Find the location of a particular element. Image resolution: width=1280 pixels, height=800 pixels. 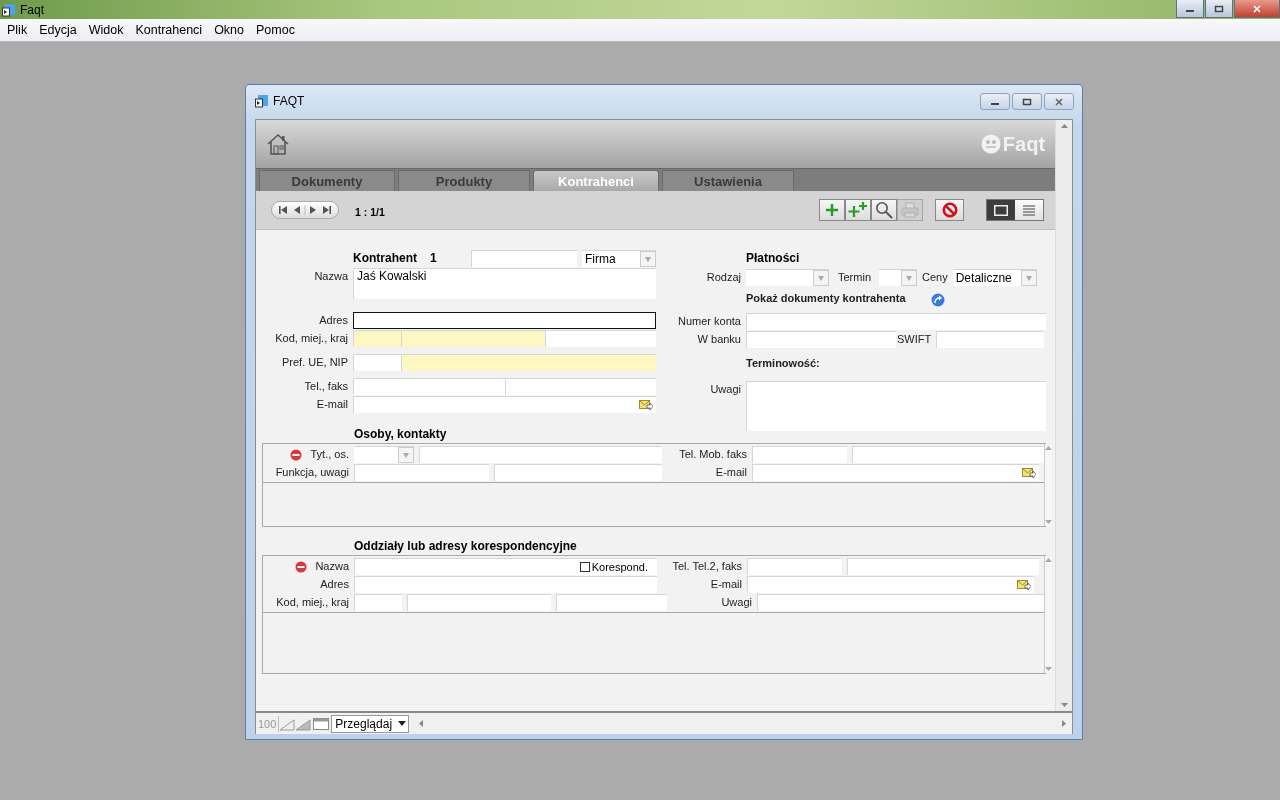

mode-dropdown: Przeglądaj is located at coordinates (370, 723).